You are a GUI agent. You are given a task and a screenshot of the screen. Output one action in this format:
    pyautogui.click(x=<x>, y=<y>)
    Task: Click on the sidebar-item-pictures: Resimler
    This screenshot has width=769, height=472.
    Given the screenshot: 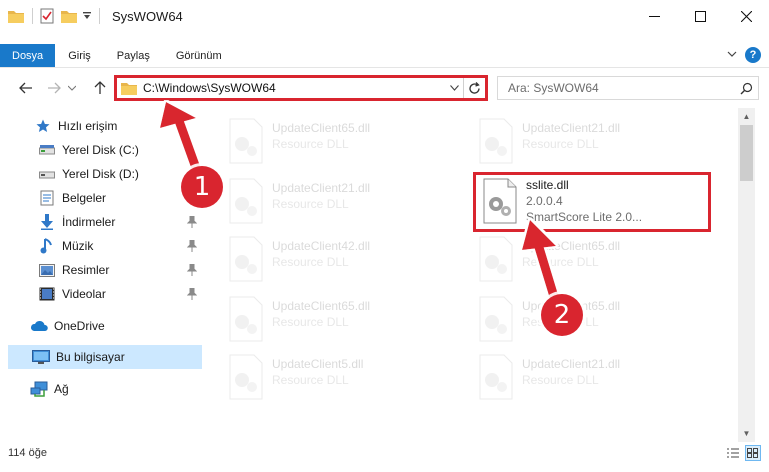 What is the action you would take?
    pyautogui.click(x=101, y=270)
    